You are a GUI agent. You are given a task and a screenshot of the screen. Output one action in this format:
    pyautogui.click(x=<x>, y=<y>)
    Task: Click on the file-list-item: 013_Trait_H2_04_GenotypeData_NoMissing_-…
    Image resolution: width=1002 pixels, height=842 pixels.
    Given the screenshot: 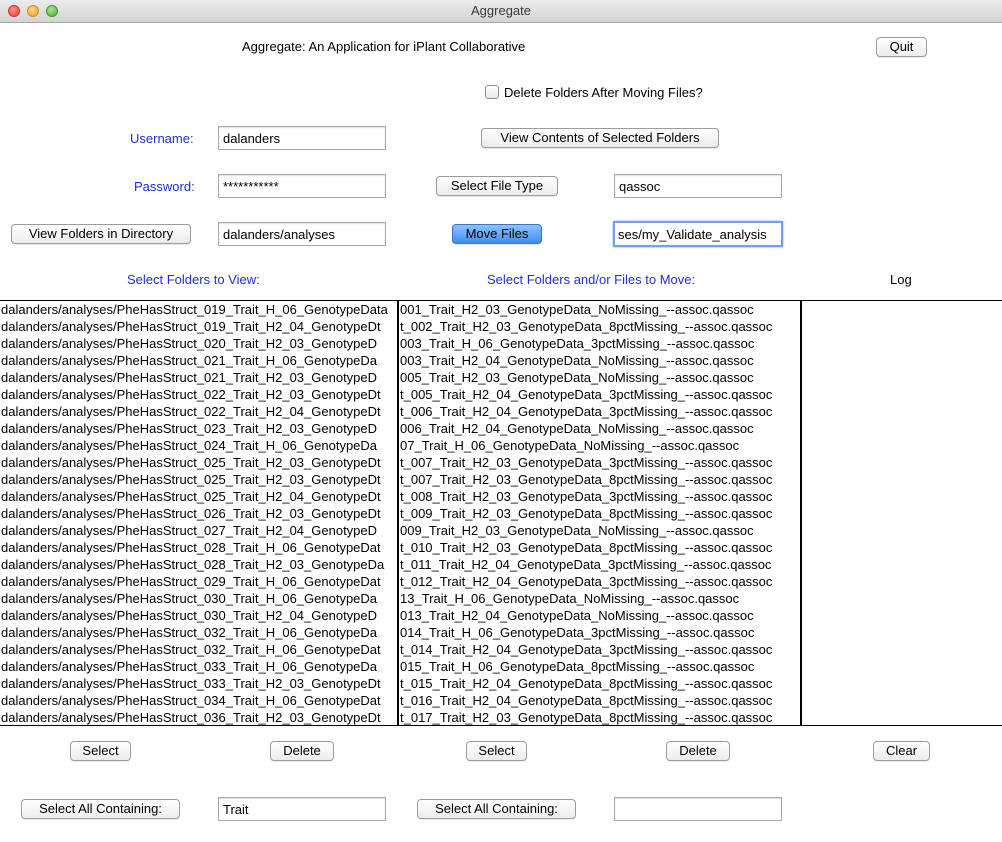 What is the action you would take?
    pyautogui.click(x=599, y=615)
    